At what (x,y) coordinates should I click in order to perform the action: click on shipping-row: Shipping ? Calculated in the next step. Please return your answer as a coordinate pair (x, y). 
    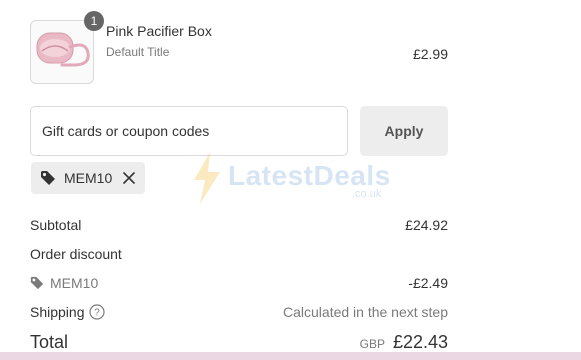
    Looking at the image, I should click on (239, 312).